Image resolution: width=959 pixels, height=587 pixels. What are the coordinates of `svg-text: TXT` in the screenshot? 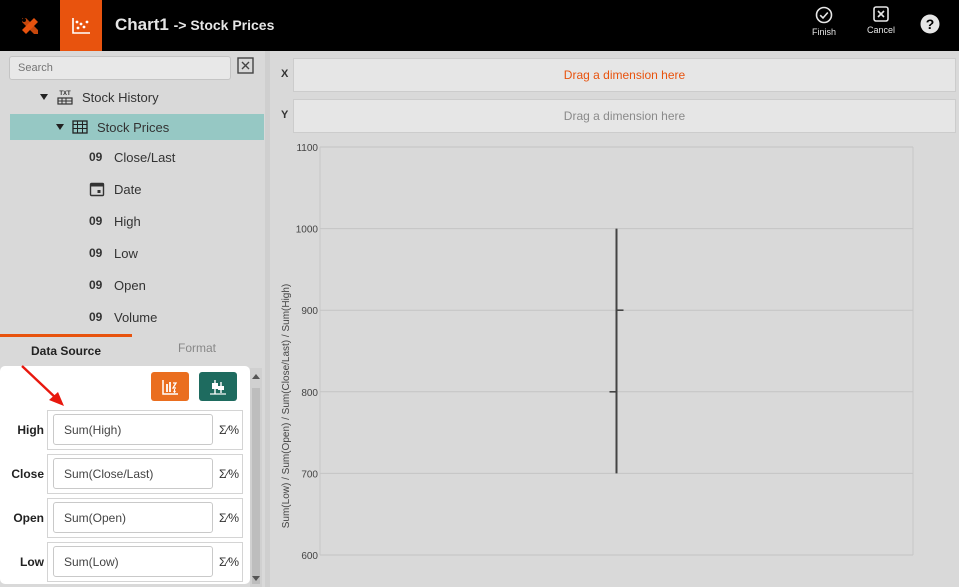 It's located at (65, 94).